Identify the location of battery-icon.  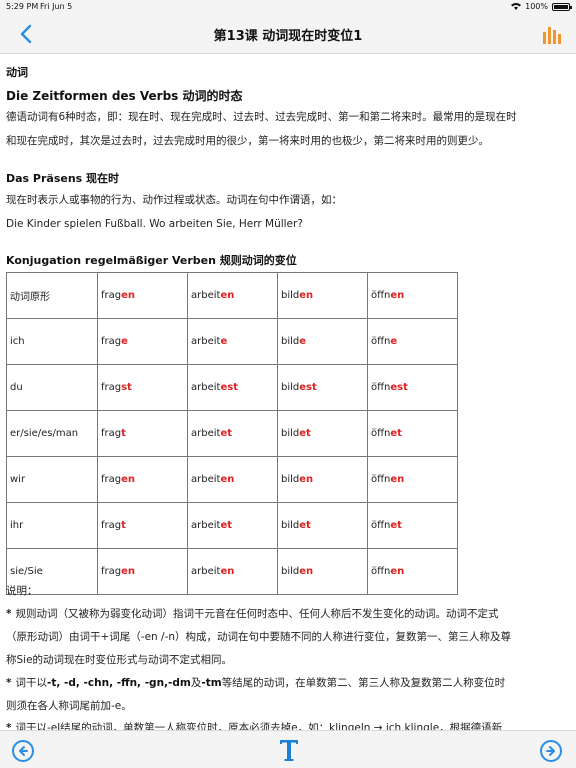
(562, 6).